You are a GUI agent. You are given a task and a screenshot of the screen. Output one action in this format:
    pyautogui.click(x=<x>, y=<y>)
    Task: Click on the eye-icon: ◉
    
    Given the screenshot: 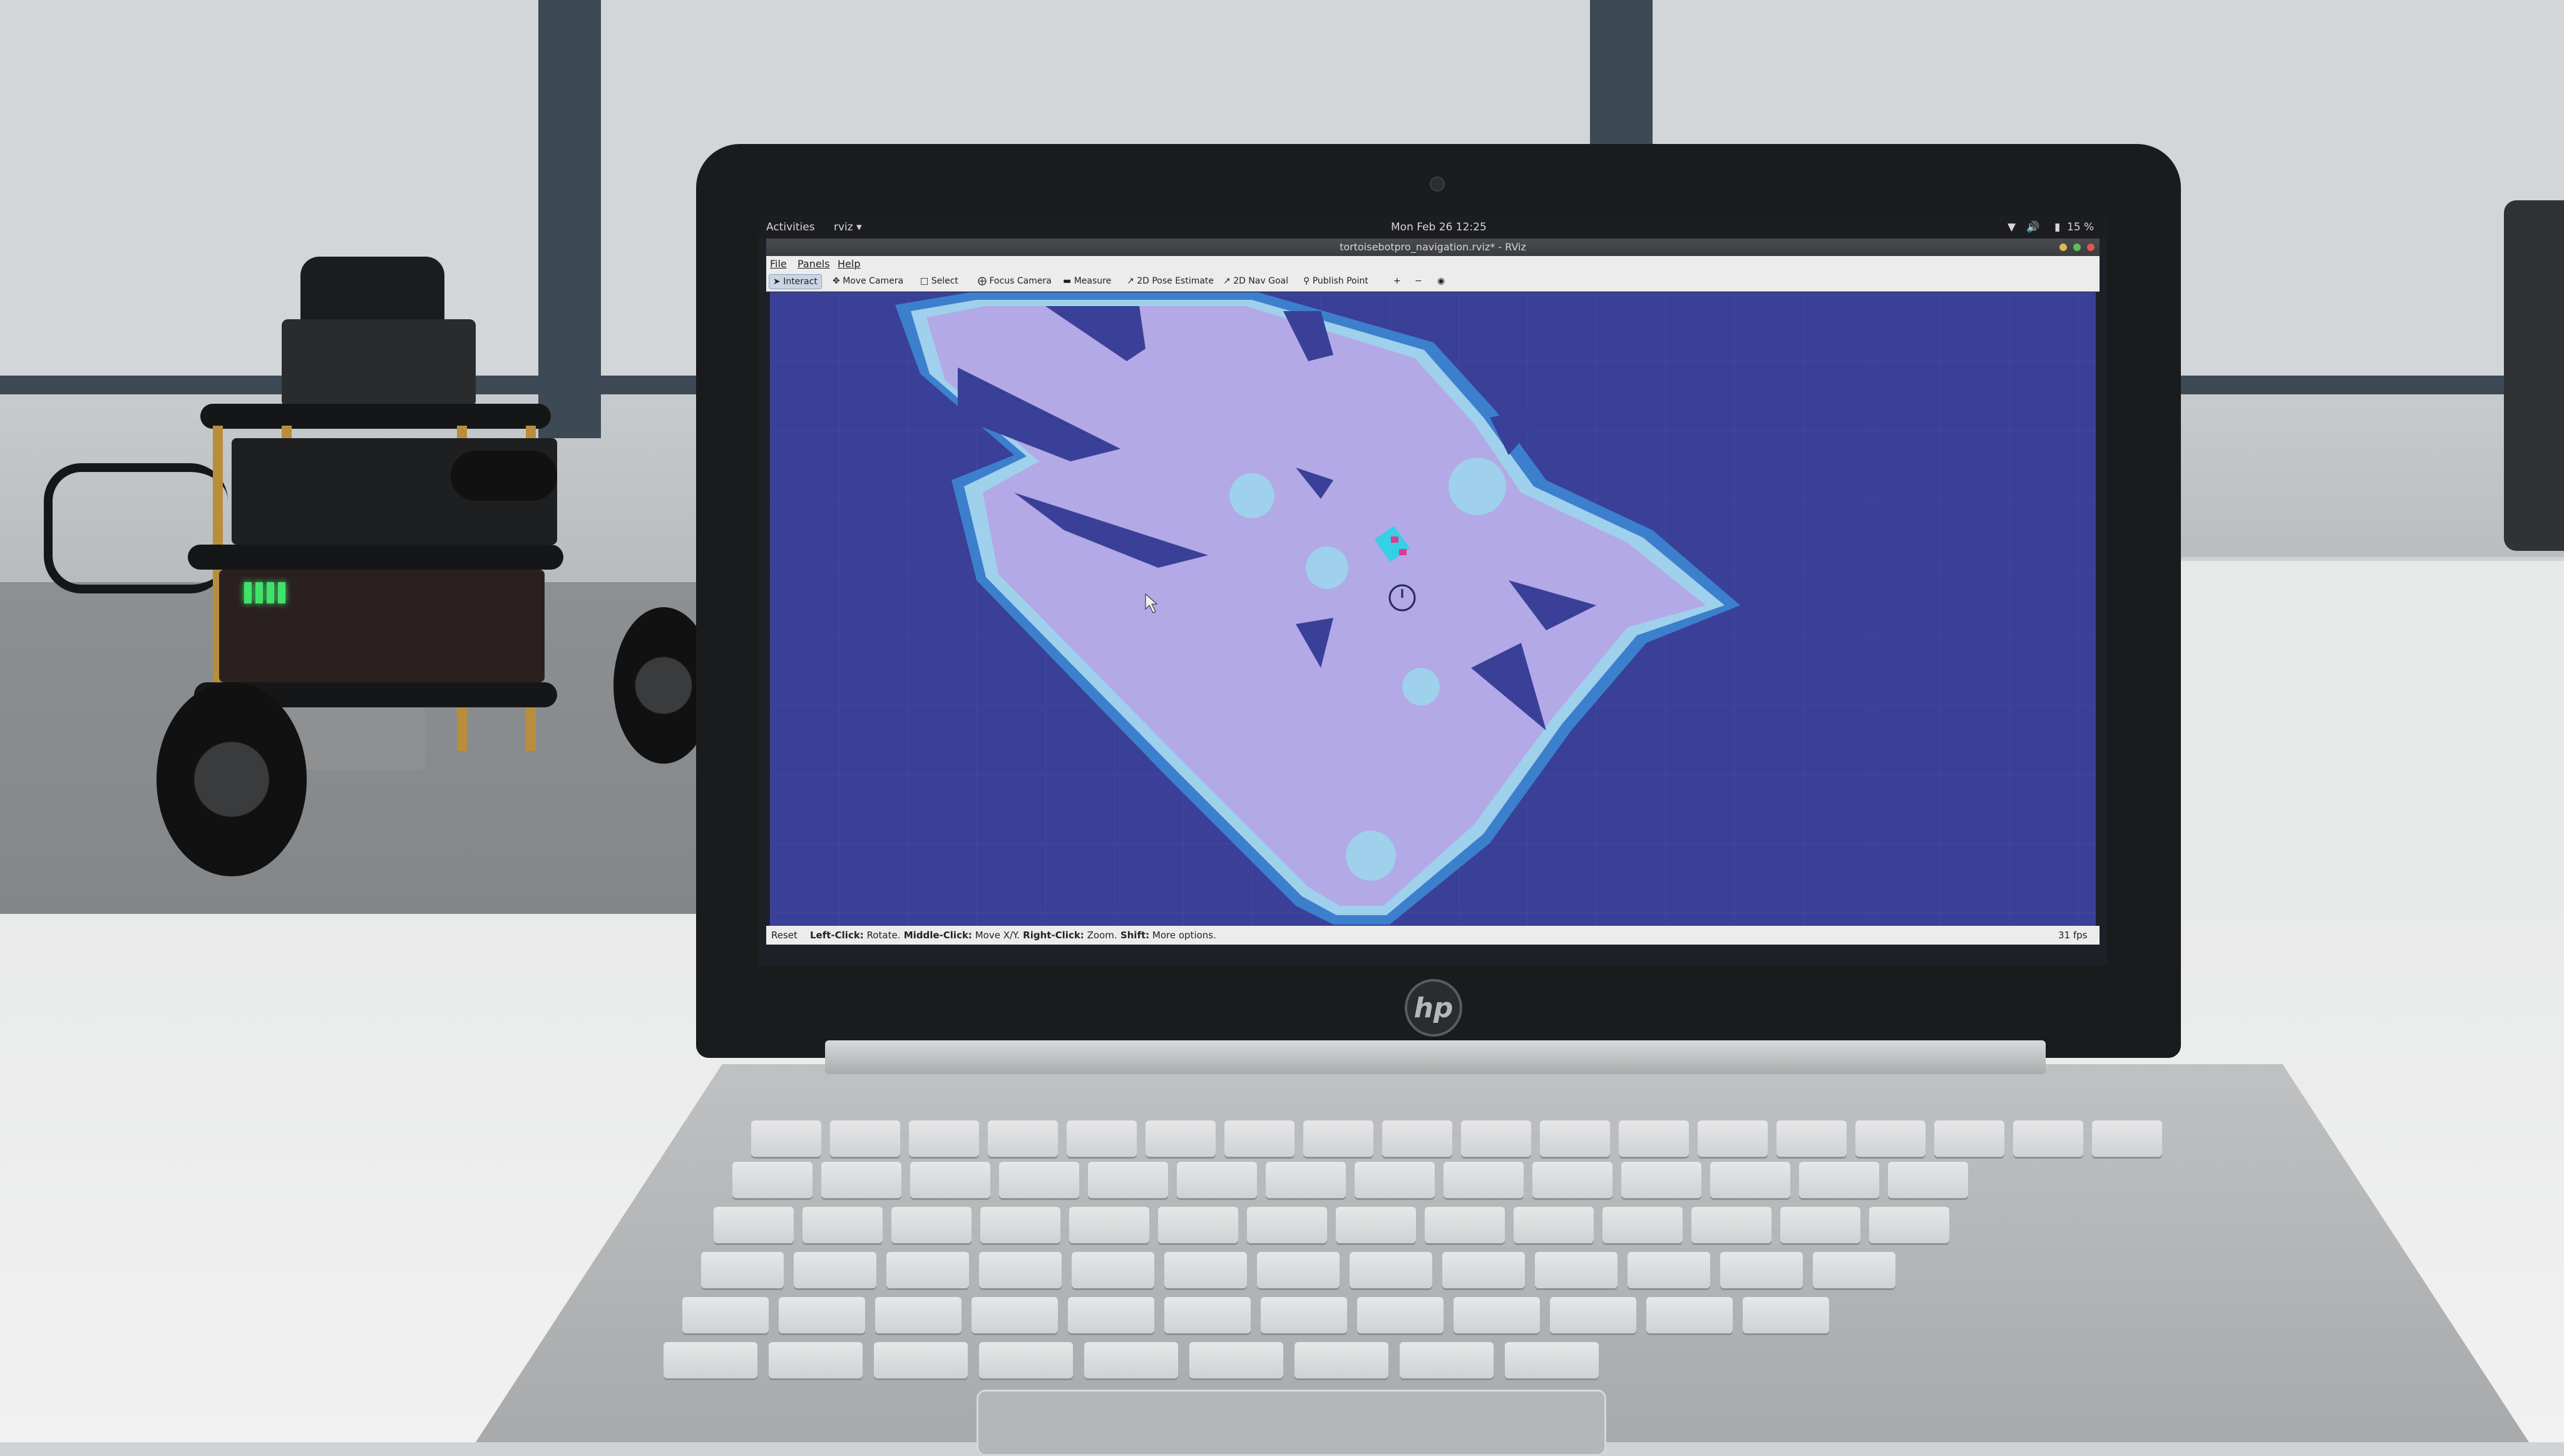 What is the action you would take?
    pyautogui.click(x=1441, y=281)
    